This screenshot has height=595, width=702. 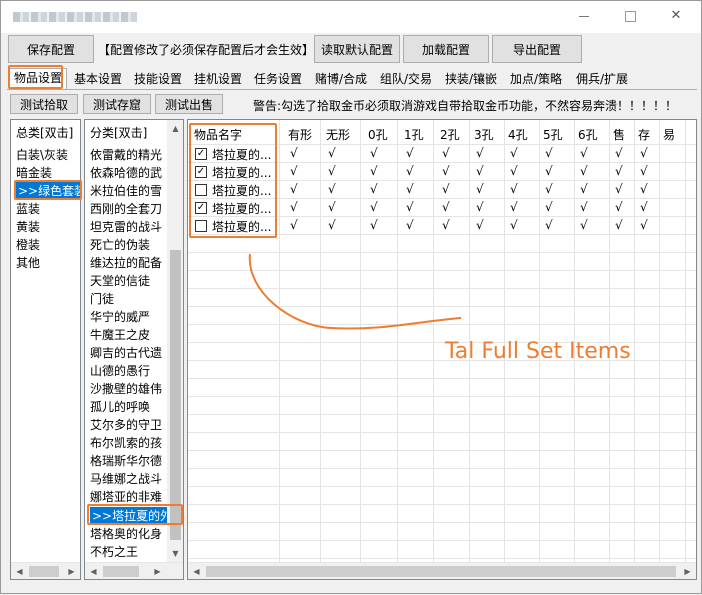 I want to click on list-item: 马维娜之战斗, so click(x=129, y=479).